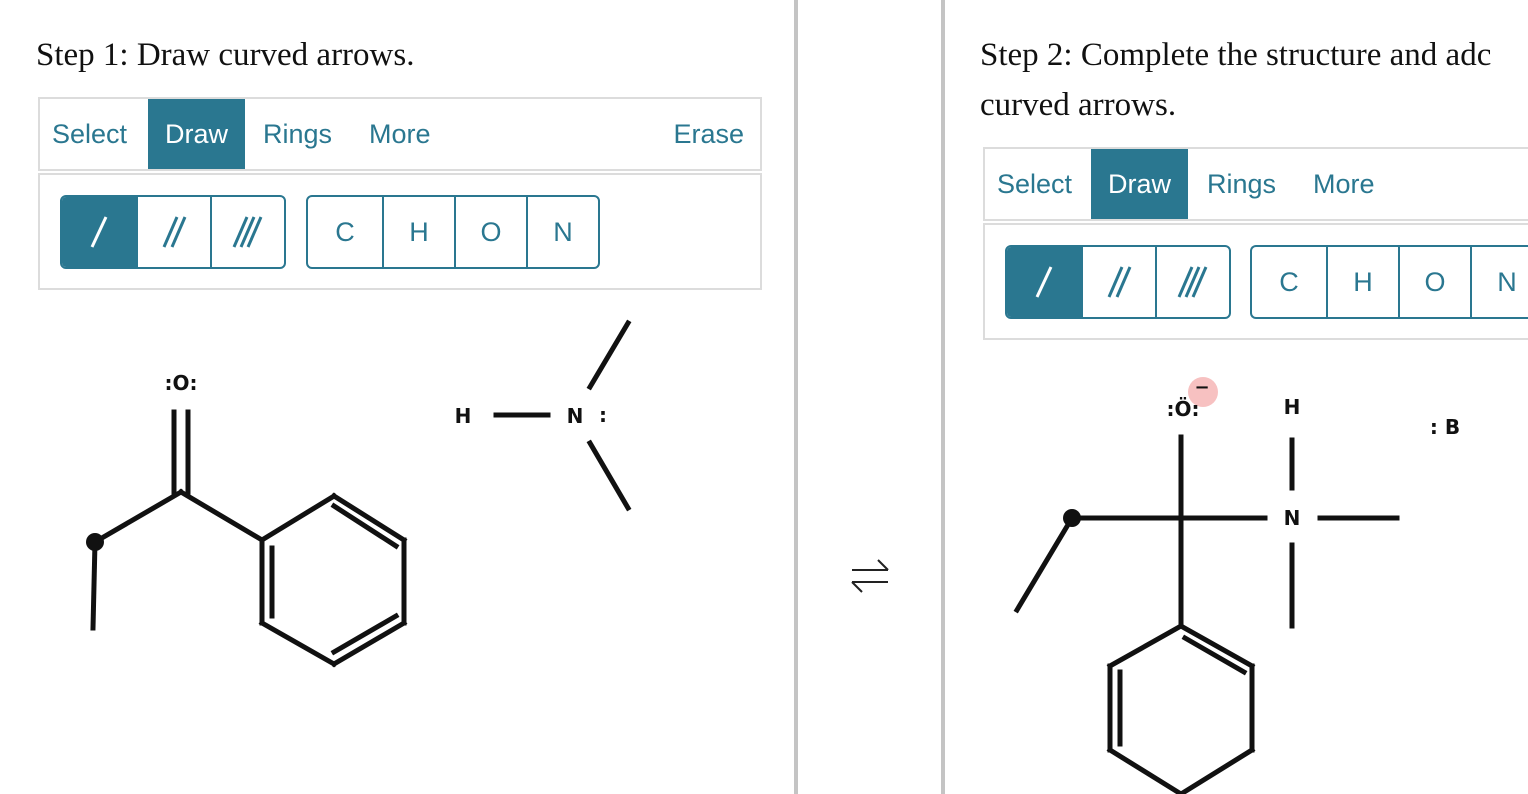  I want to click on oxygen-label: :O:, so click(181, 383).